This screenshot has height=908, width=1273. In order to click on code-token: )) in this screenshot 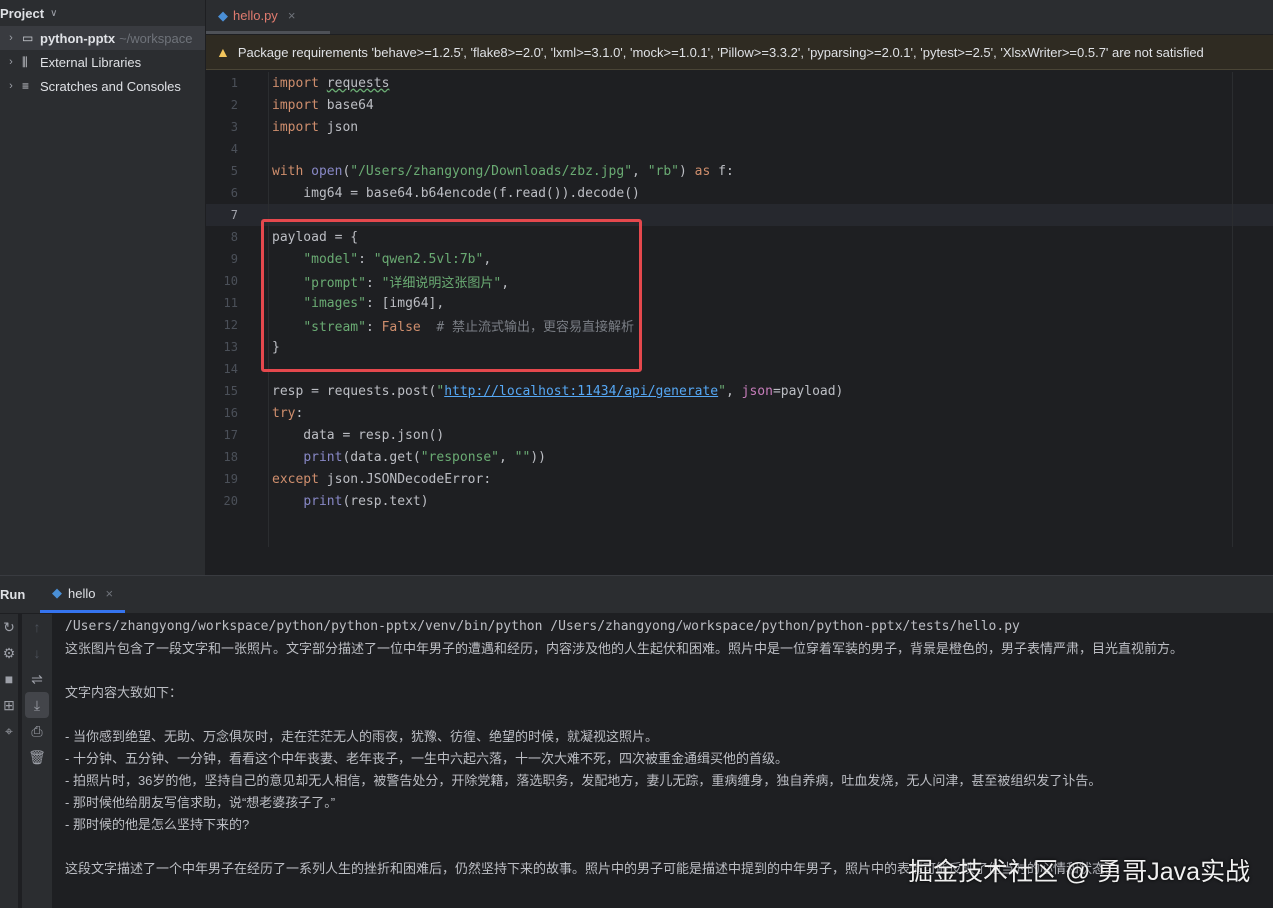, I will do `click(538, 457)`.